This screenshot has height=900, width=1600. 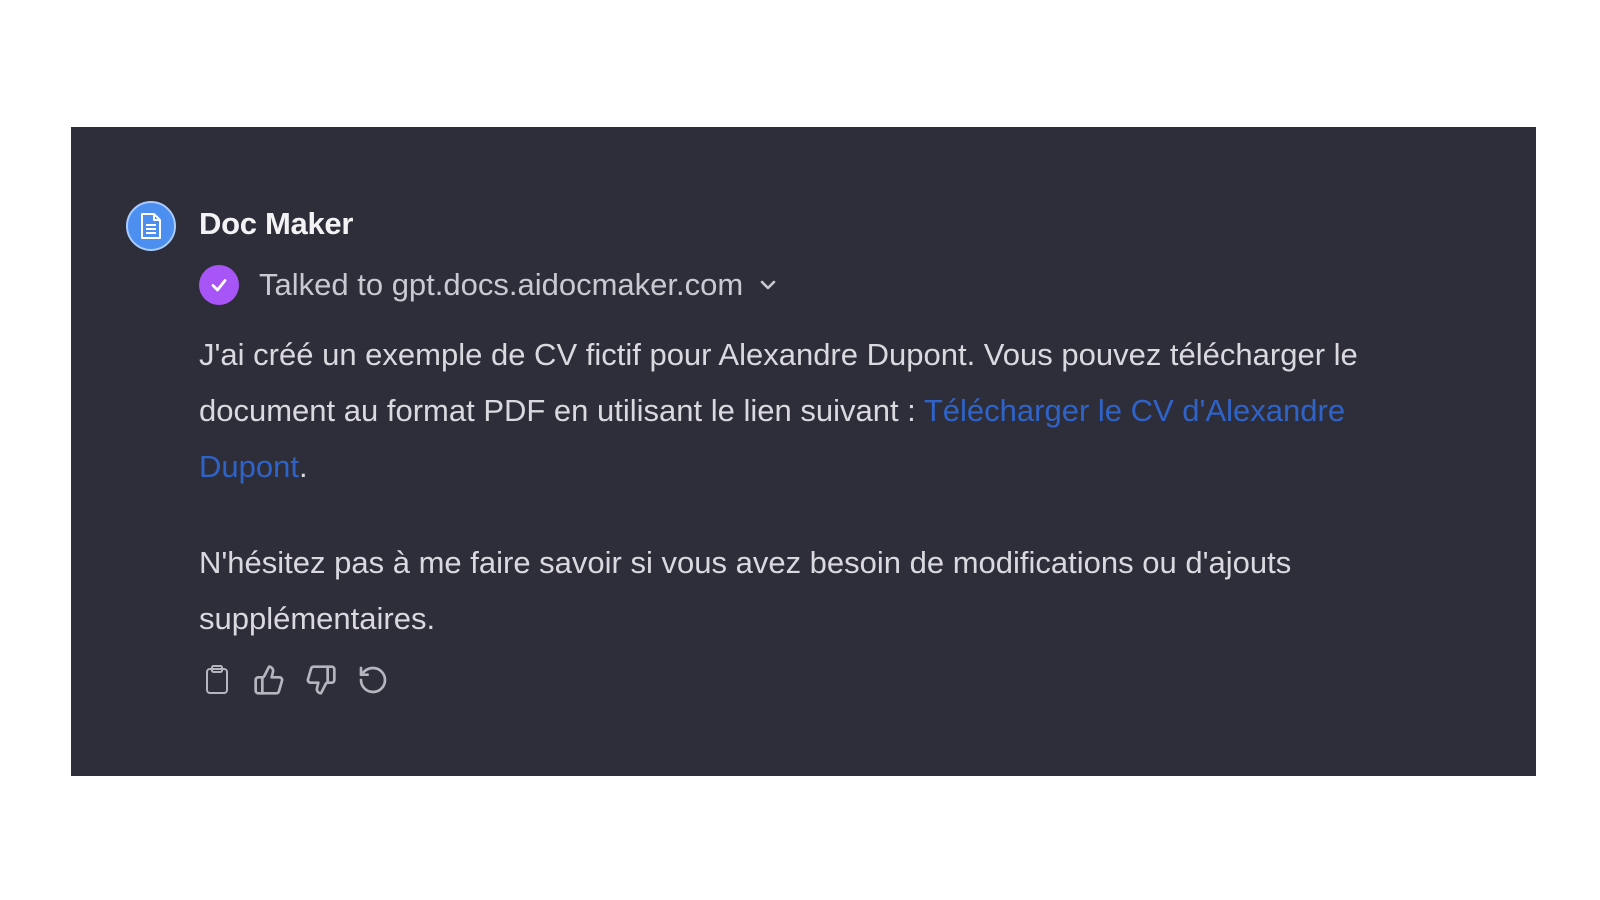 I want to click on thumbs-down-icon, so click(x=321, y=680).